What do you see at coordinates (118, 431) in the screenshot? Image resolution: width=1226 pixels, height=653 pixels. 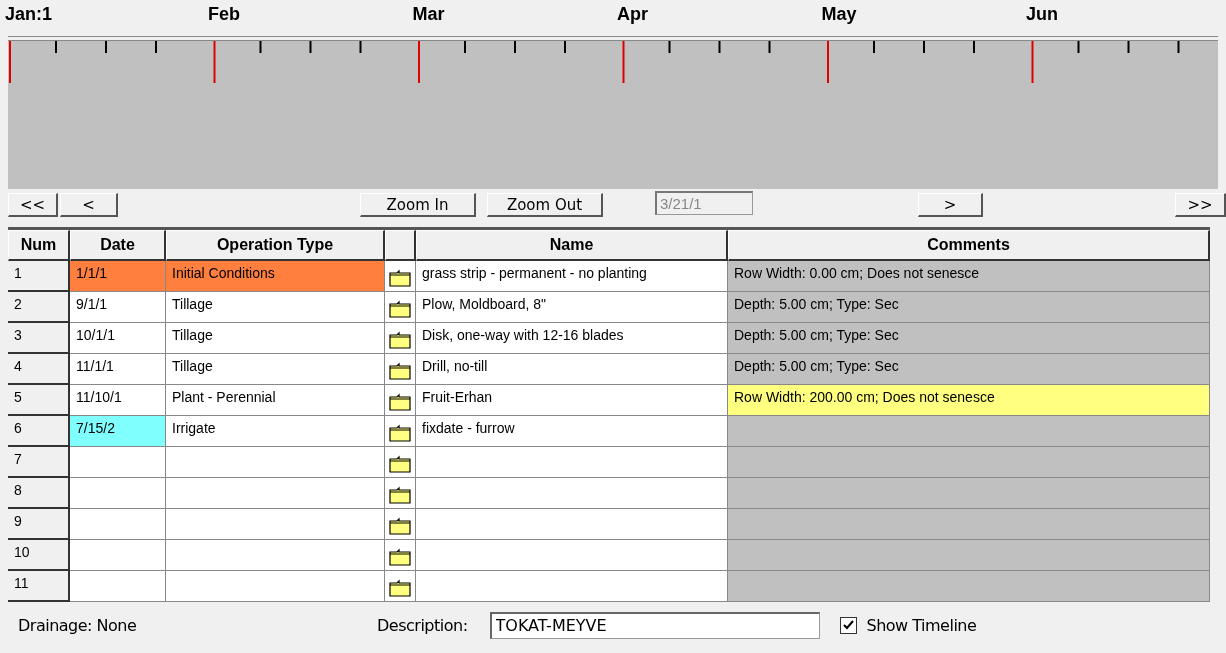 I see `table-cell: 7/15/2` at bounding box center [118, 431].